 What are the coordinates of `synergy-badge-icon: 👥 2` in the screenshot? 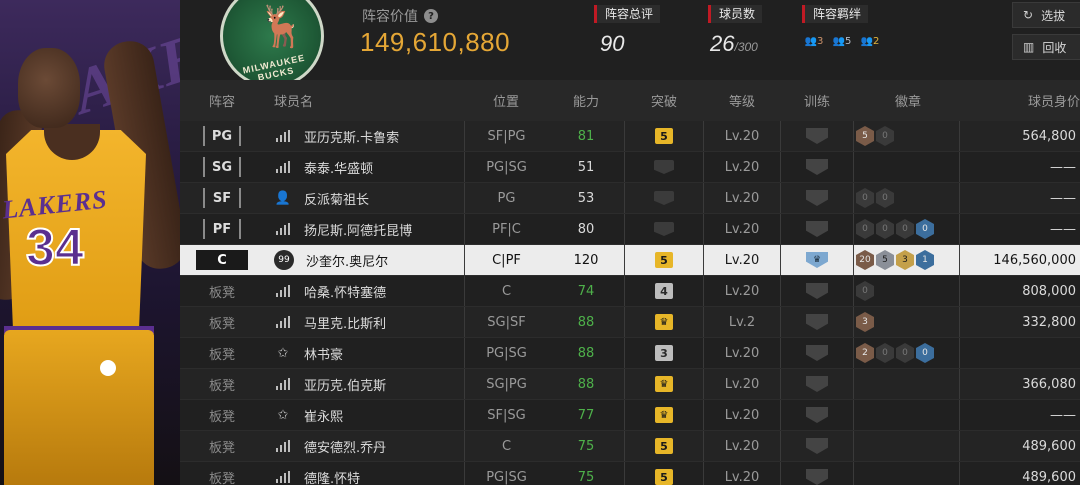 It's located at (870, 41).